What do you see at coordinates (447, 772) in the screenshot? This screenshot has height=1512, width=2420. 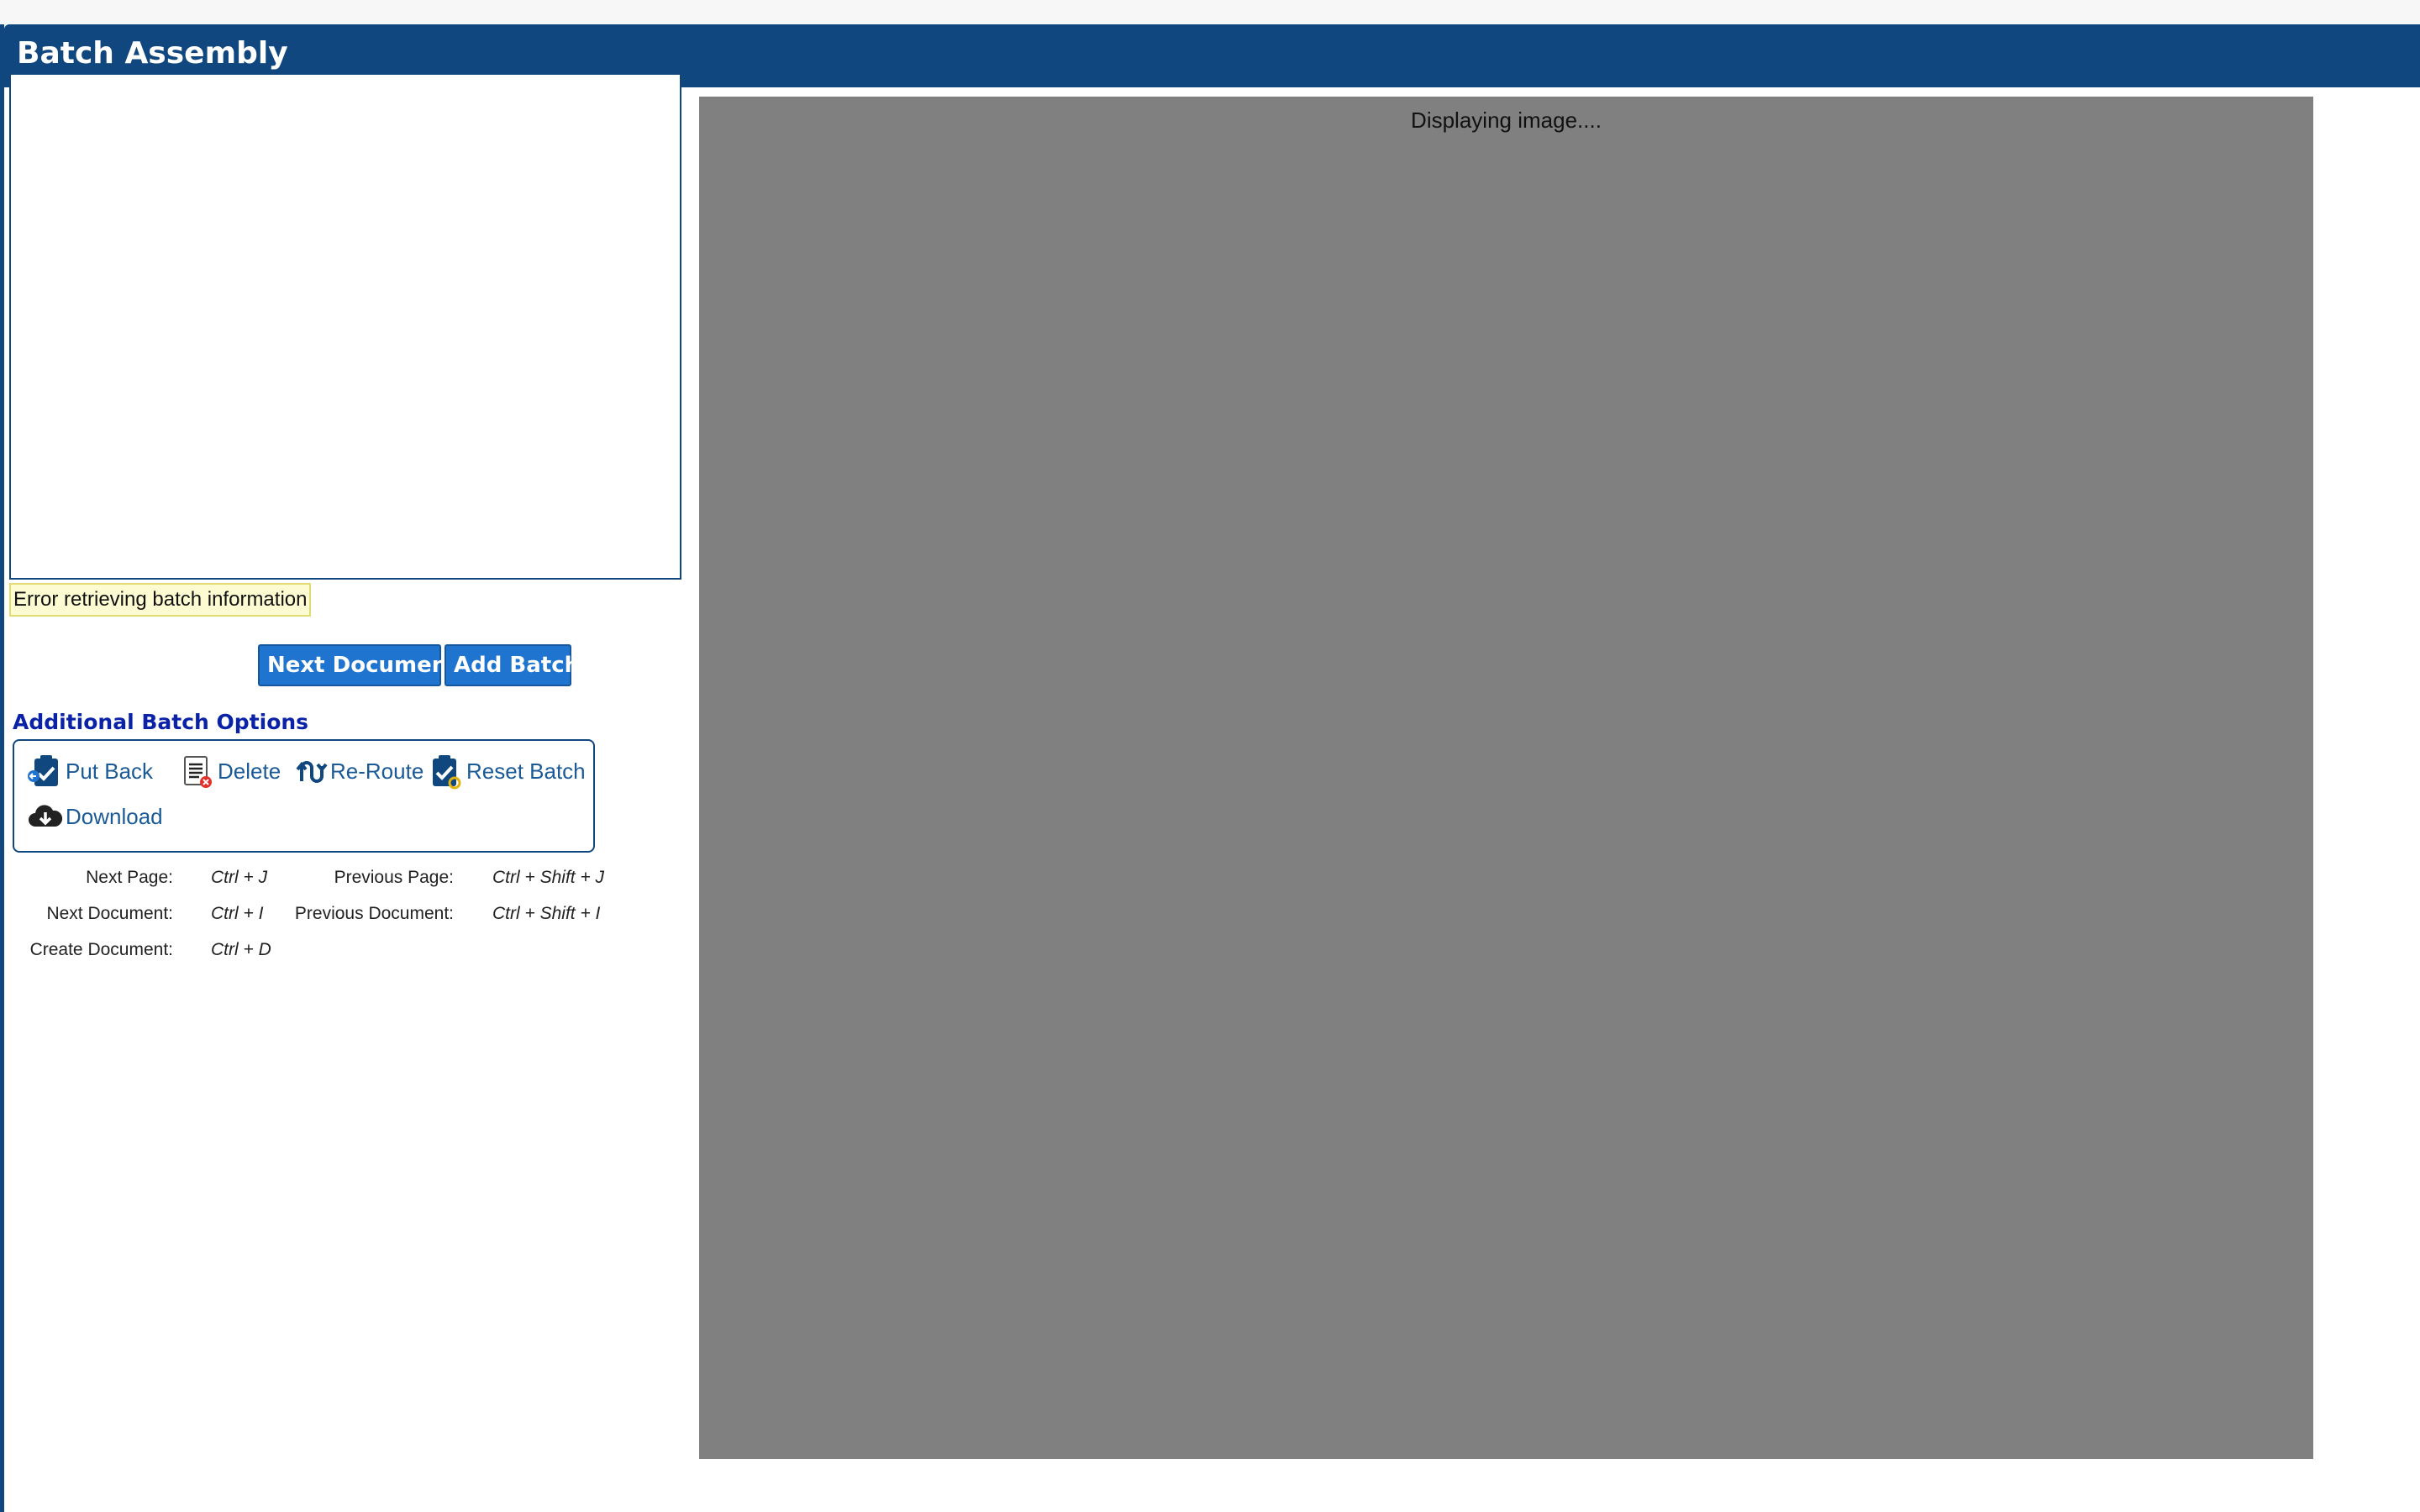 I see `clipboard-reset-icon` at bounding box center [447, 772].